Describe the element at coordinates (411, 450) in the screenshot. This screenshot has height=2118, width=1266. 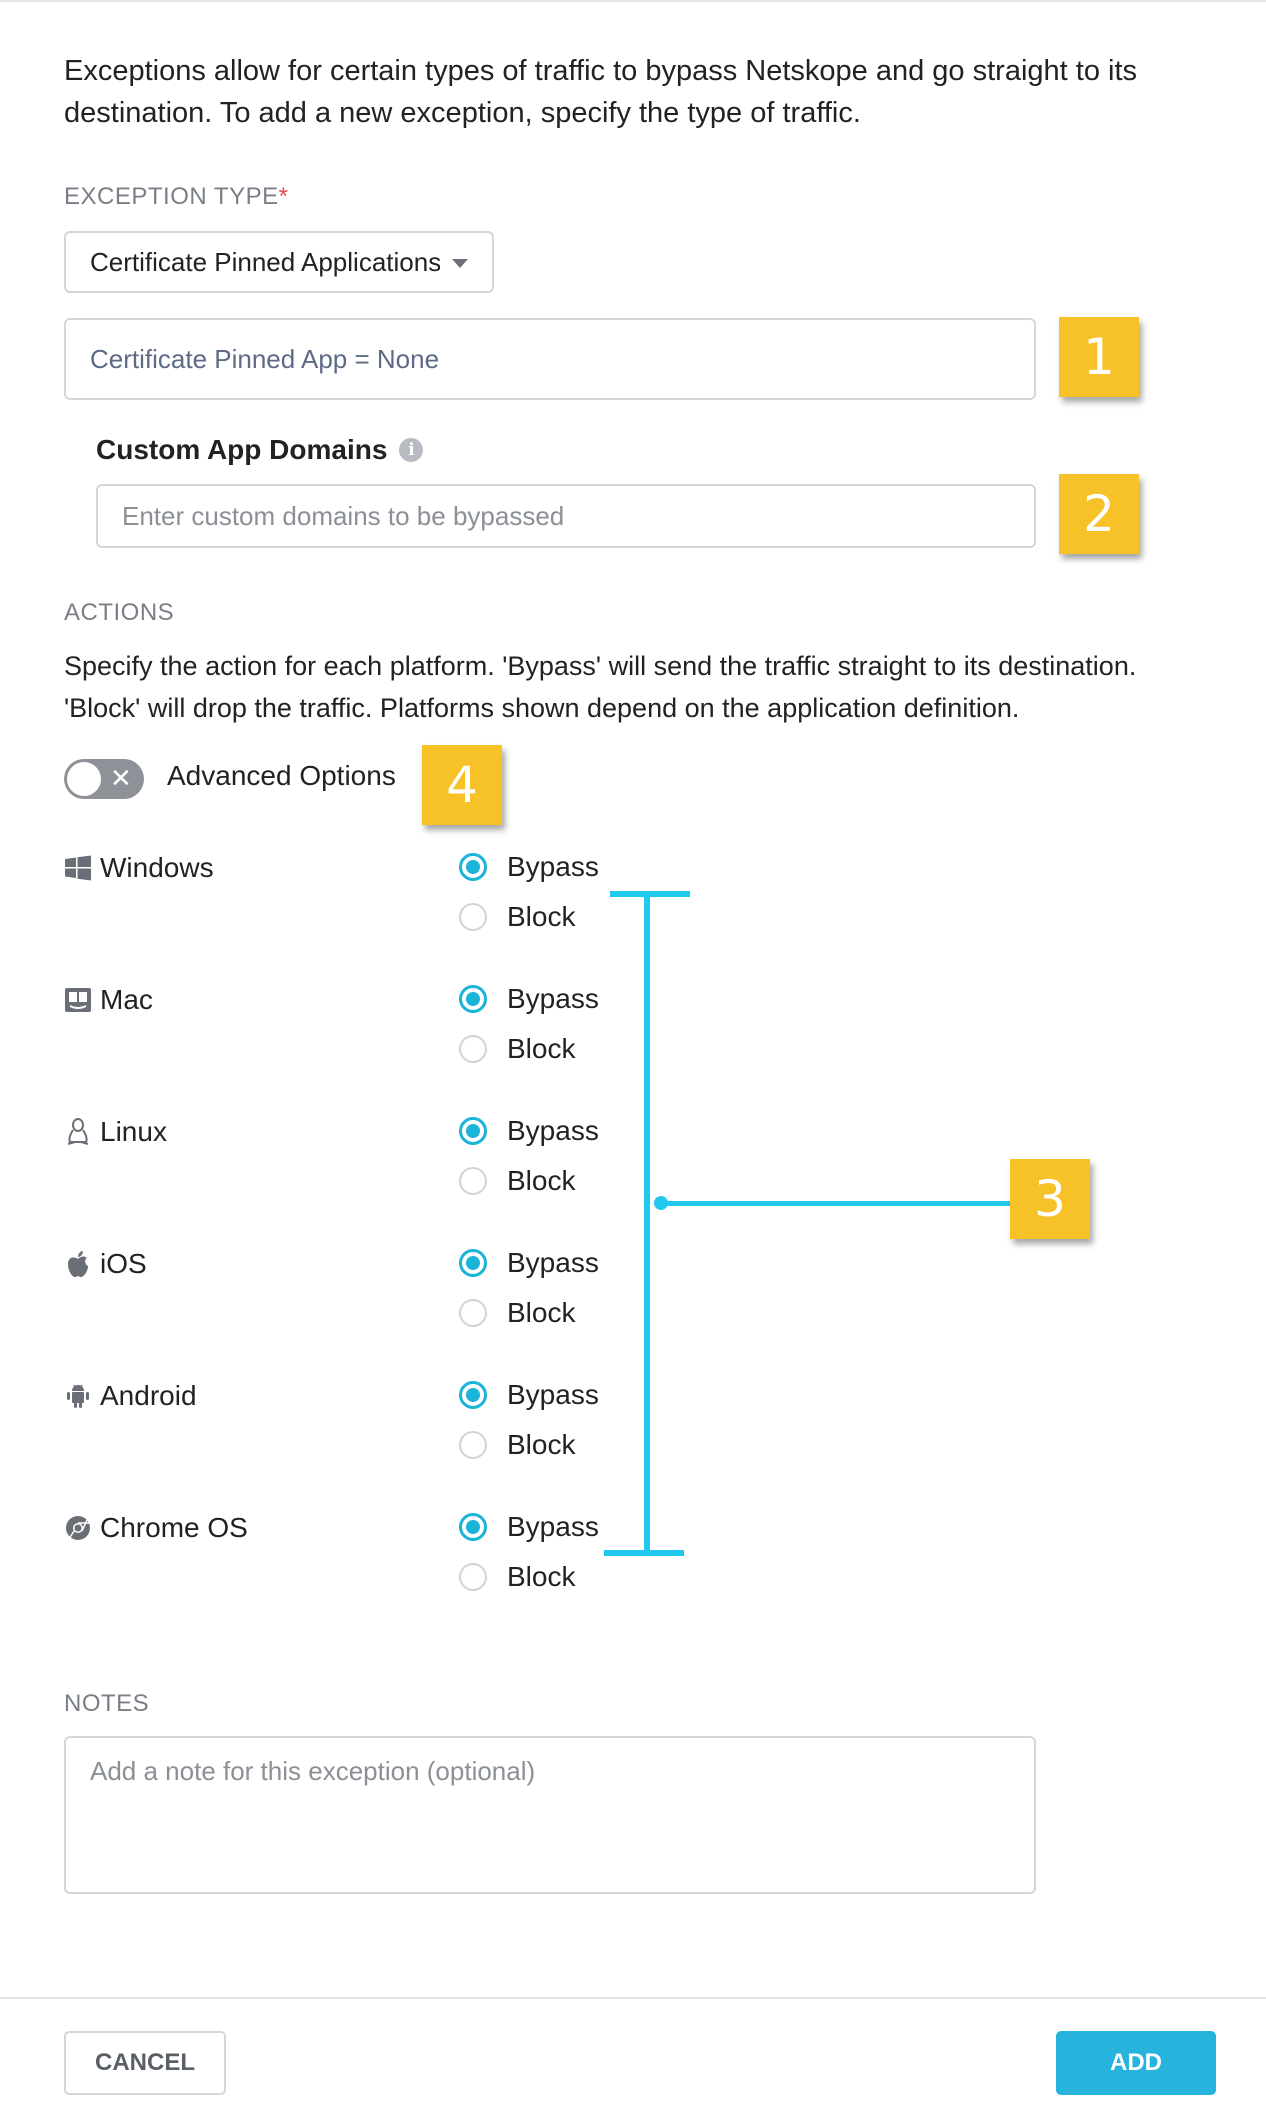
I see `info-icon: i` at that location.